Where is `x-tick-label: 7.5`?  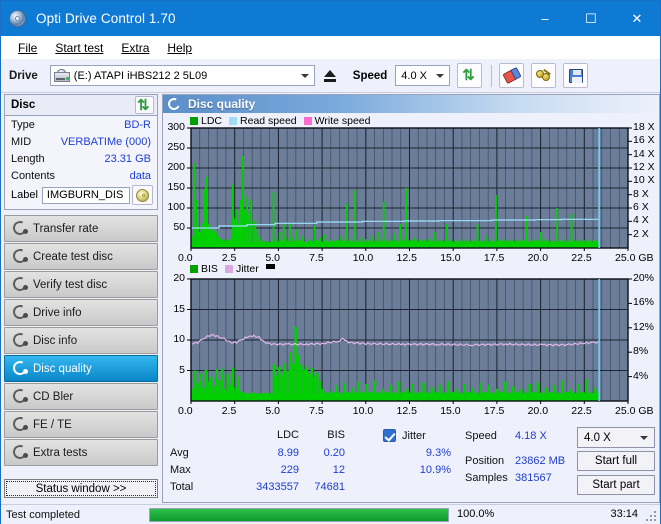
x-tick-label: 7.5 is located at coordinates (316, 411).